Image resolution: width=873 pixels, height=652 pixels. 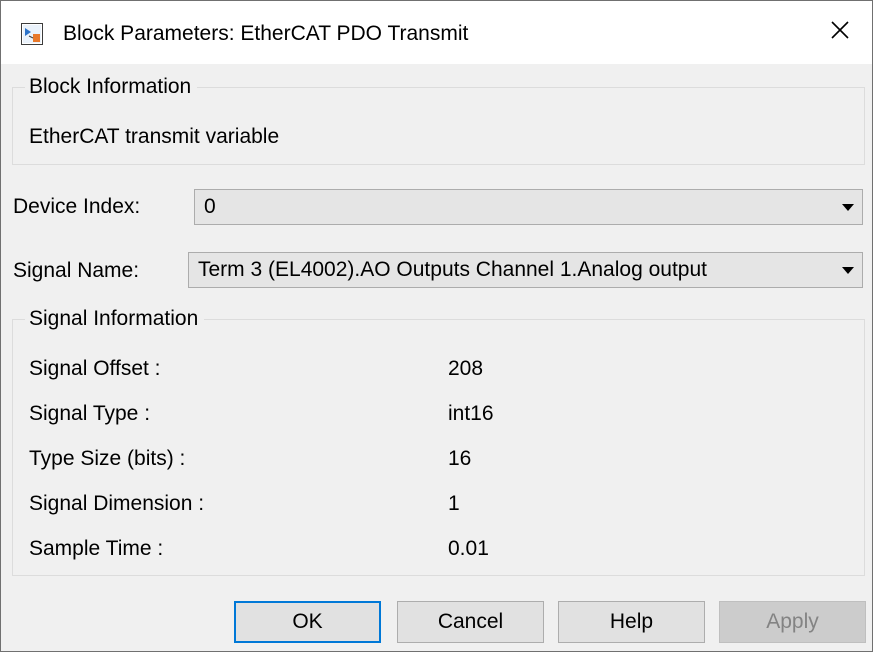 I want to click on block-information-legend: Block Information, so click(x=111, y=87).